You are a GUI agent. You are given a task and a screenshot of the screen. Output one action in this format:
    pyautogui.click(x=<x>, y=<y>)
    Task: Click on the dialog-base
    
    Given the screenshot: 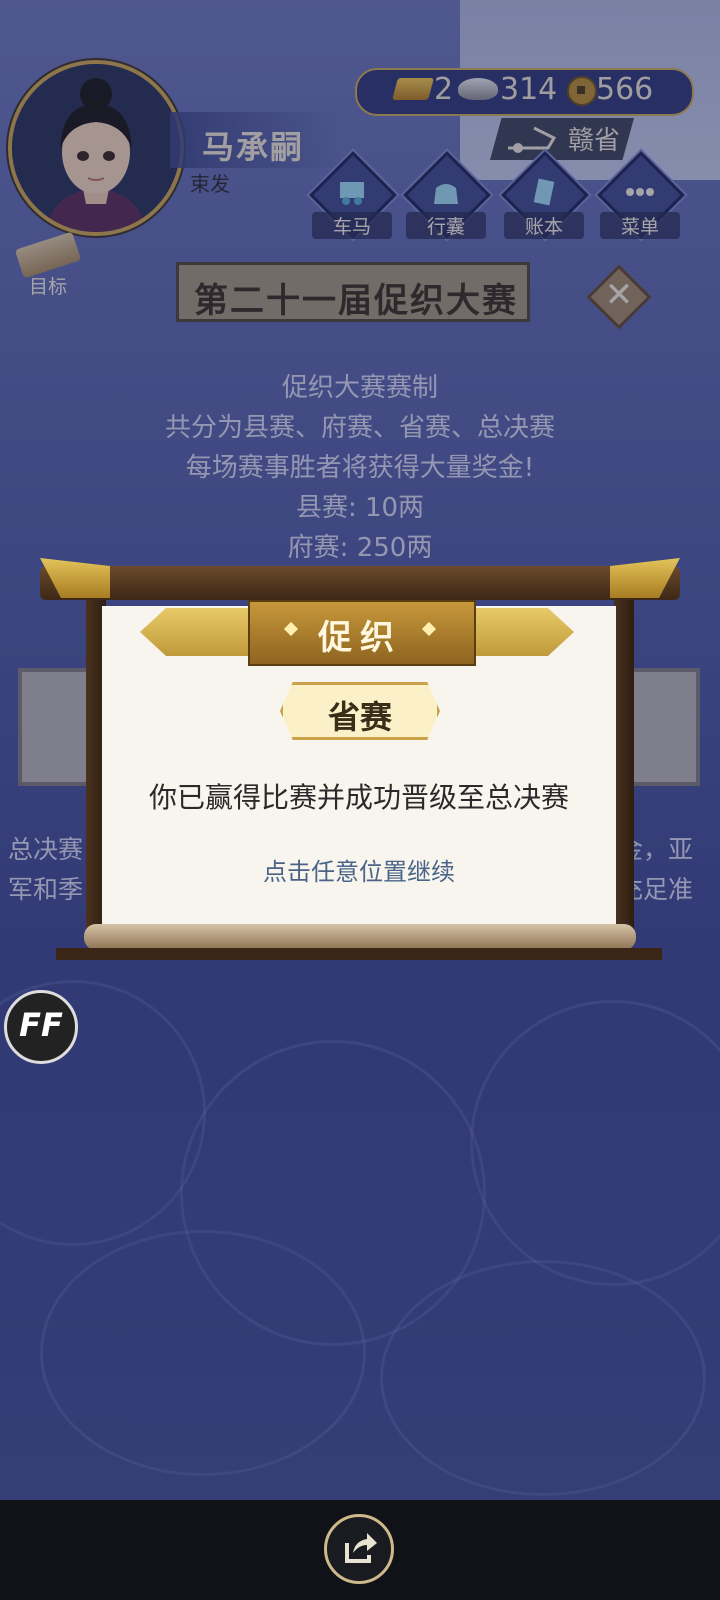 What is the action you would take?
    pyautogui.click(x=359, y=954)
    